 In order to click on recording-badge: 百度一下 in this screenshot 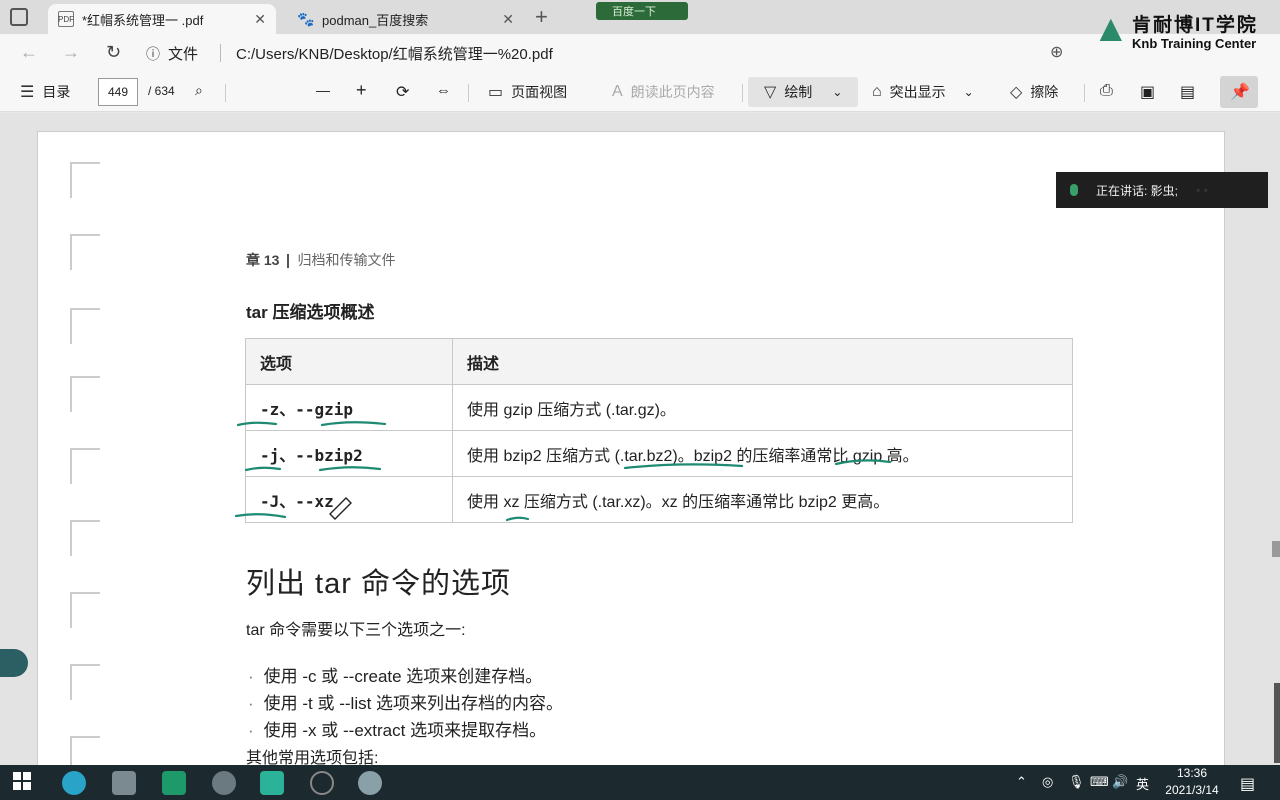, I will do `click(642, 11)`.